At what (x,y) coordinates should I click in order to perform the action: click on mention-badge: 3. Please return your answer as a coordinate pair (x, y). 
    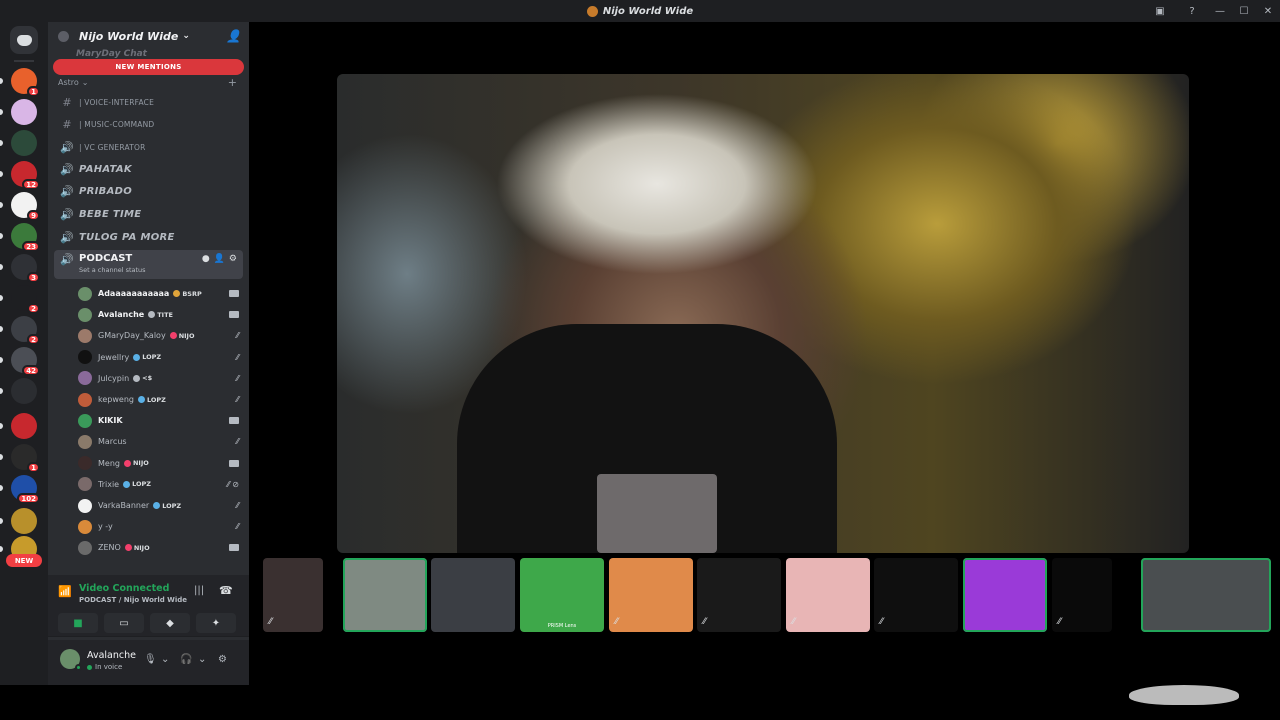
    Looking at the image, I should click on (33, 277).